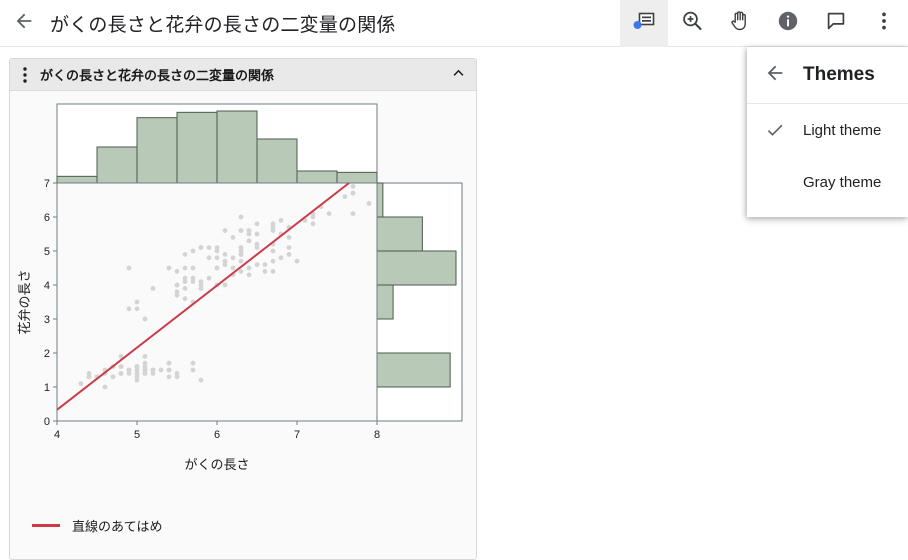 This screenshot has width=908, height=560. What do you see at coordinates (454, 23) in the screenshot?
I see `app-bar: がくの長さと花弁の長さの二変量の関係` at bounding box center [454, 23].